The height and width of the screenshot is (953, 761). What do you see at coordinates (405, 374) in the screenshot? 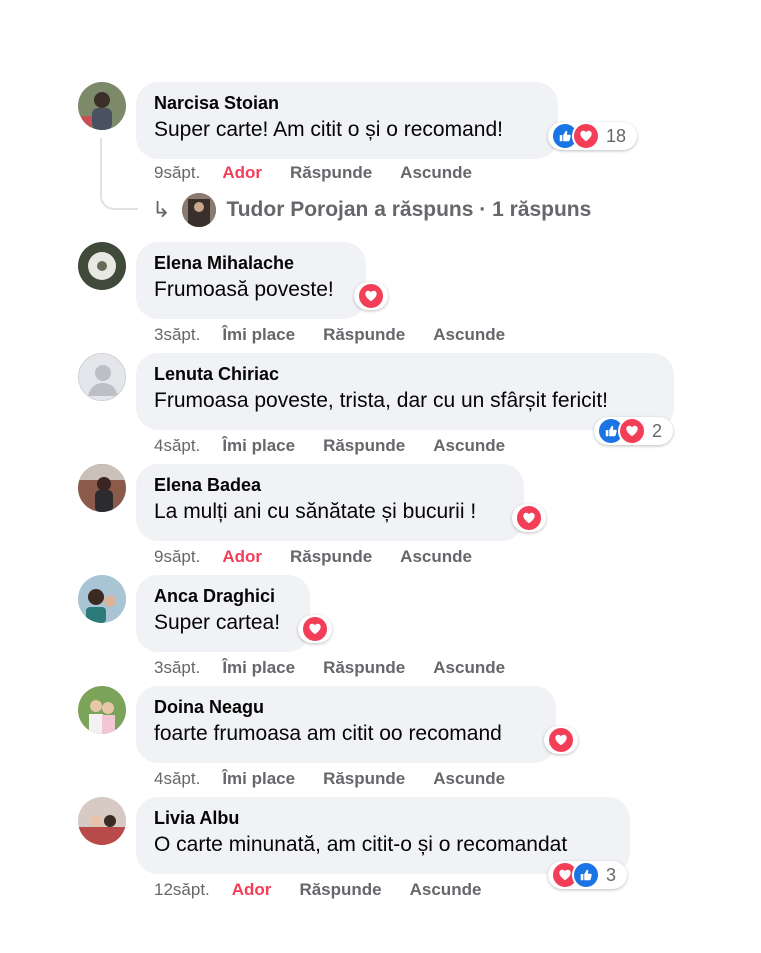
I see `comment-author: Lenuta Chiriac` at bounding box center [405, 374].